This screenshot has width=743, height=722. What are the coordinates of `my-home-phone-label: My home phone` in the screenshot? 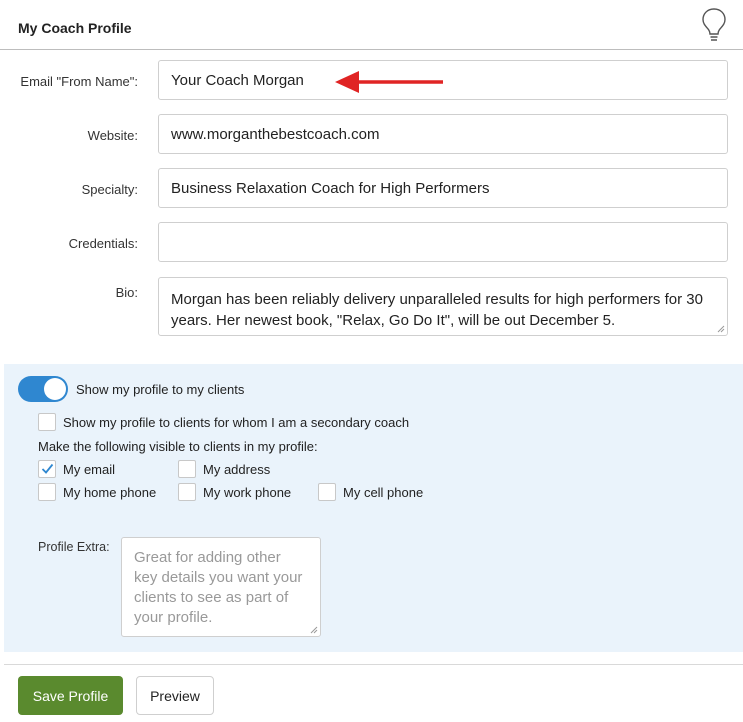 It's located at (110, 492).